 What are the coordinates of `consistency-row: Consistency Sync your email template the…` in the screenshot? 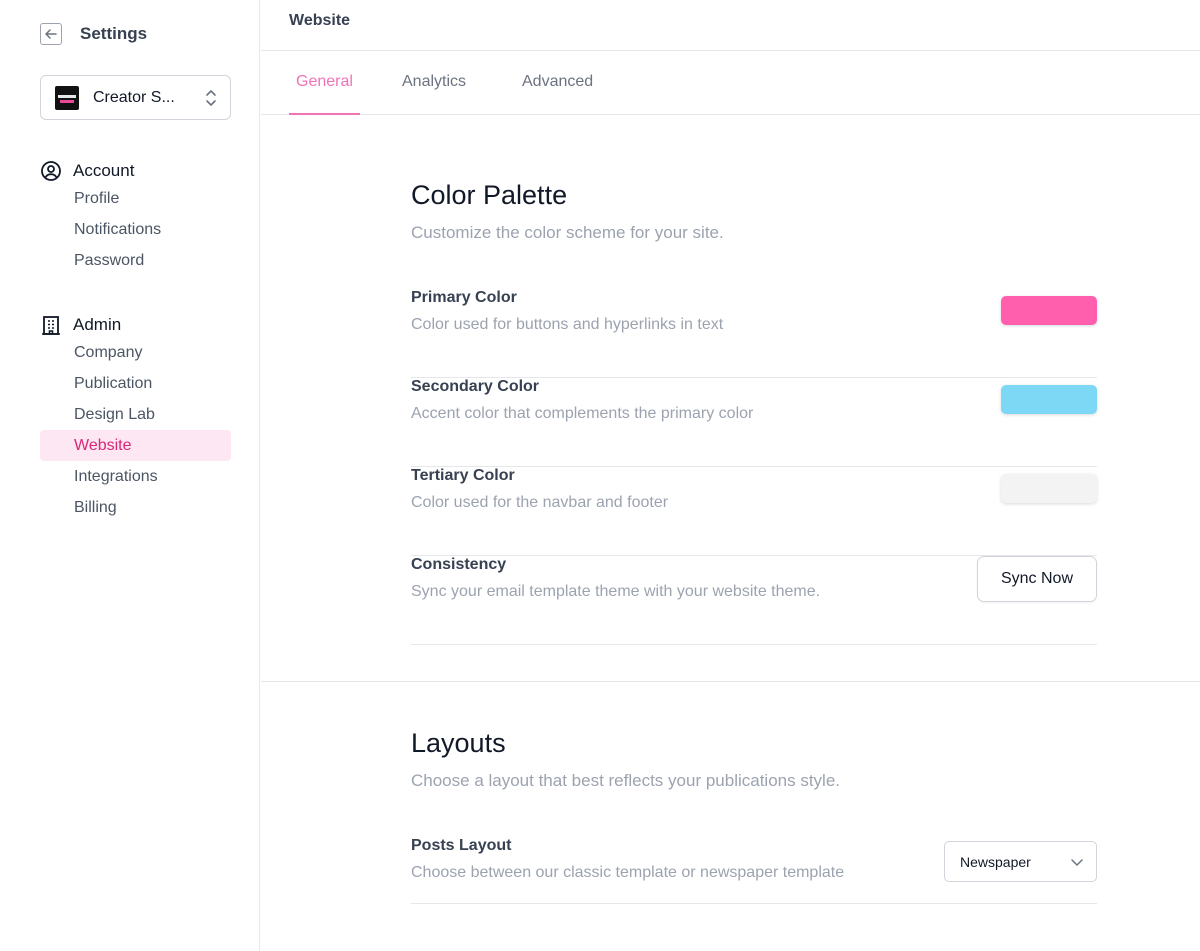 It's located at (754, 600).